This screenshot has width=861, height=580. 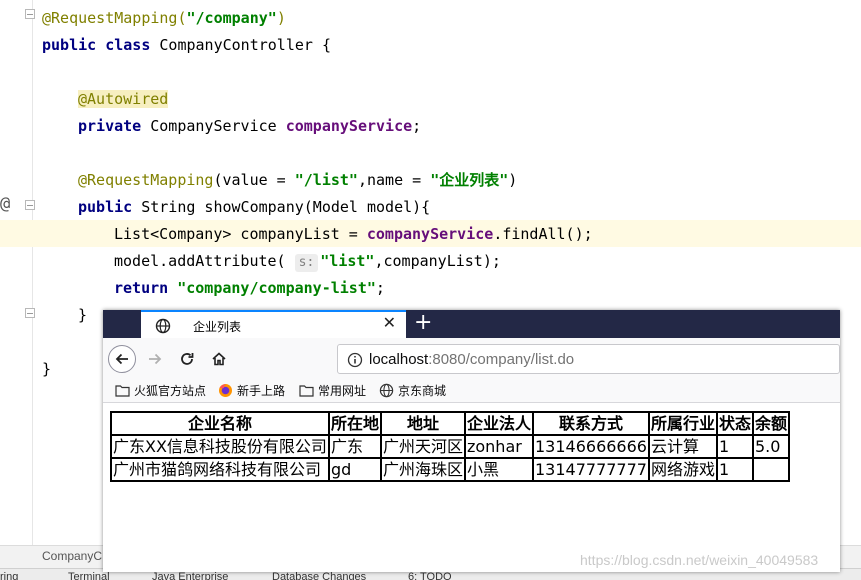 What do you see at coordinates (326, 180) in the screenshot?
I see `code-token: "/list"` at bounding box center [326, 180].